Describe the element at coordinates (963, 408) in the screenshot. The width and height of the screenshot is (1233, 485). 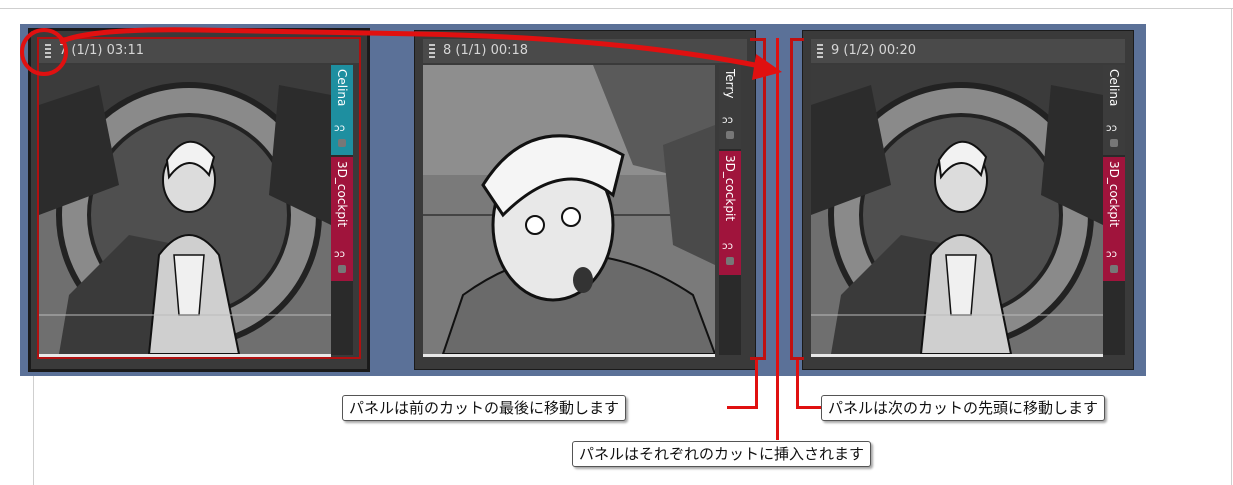
I see `callout-move-start-next: パネルは次のカットの先頭に移動します` at that location.